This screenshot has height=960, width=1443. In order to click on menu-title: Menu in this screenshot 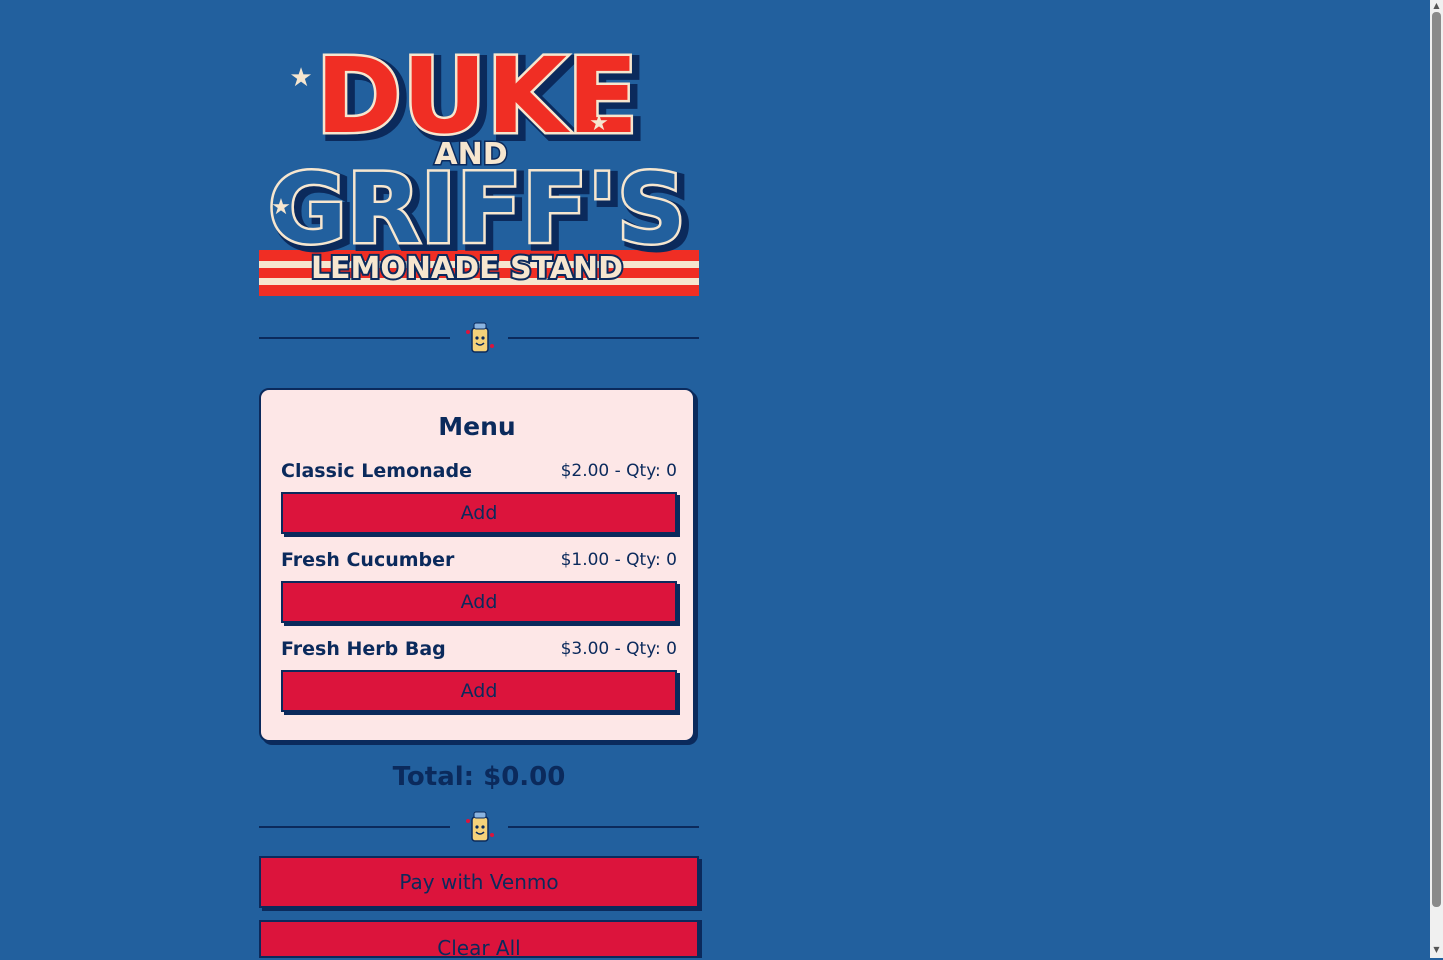, I will do `click(477, 426)`.